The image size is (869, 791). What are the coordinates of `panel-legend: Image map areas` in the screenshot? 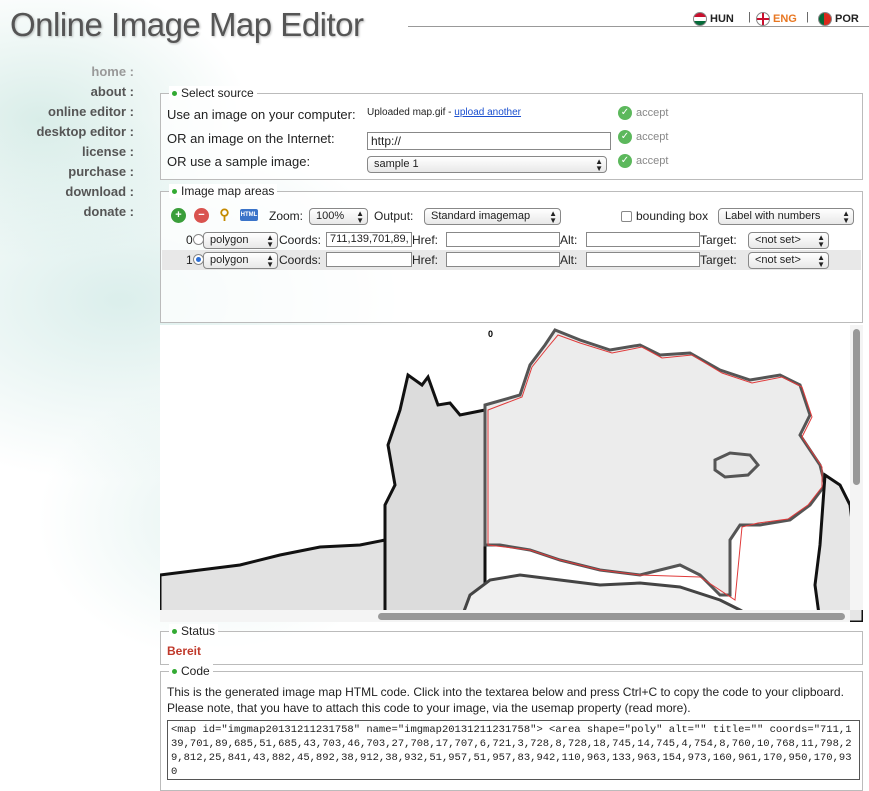 It's located at (223, 191).